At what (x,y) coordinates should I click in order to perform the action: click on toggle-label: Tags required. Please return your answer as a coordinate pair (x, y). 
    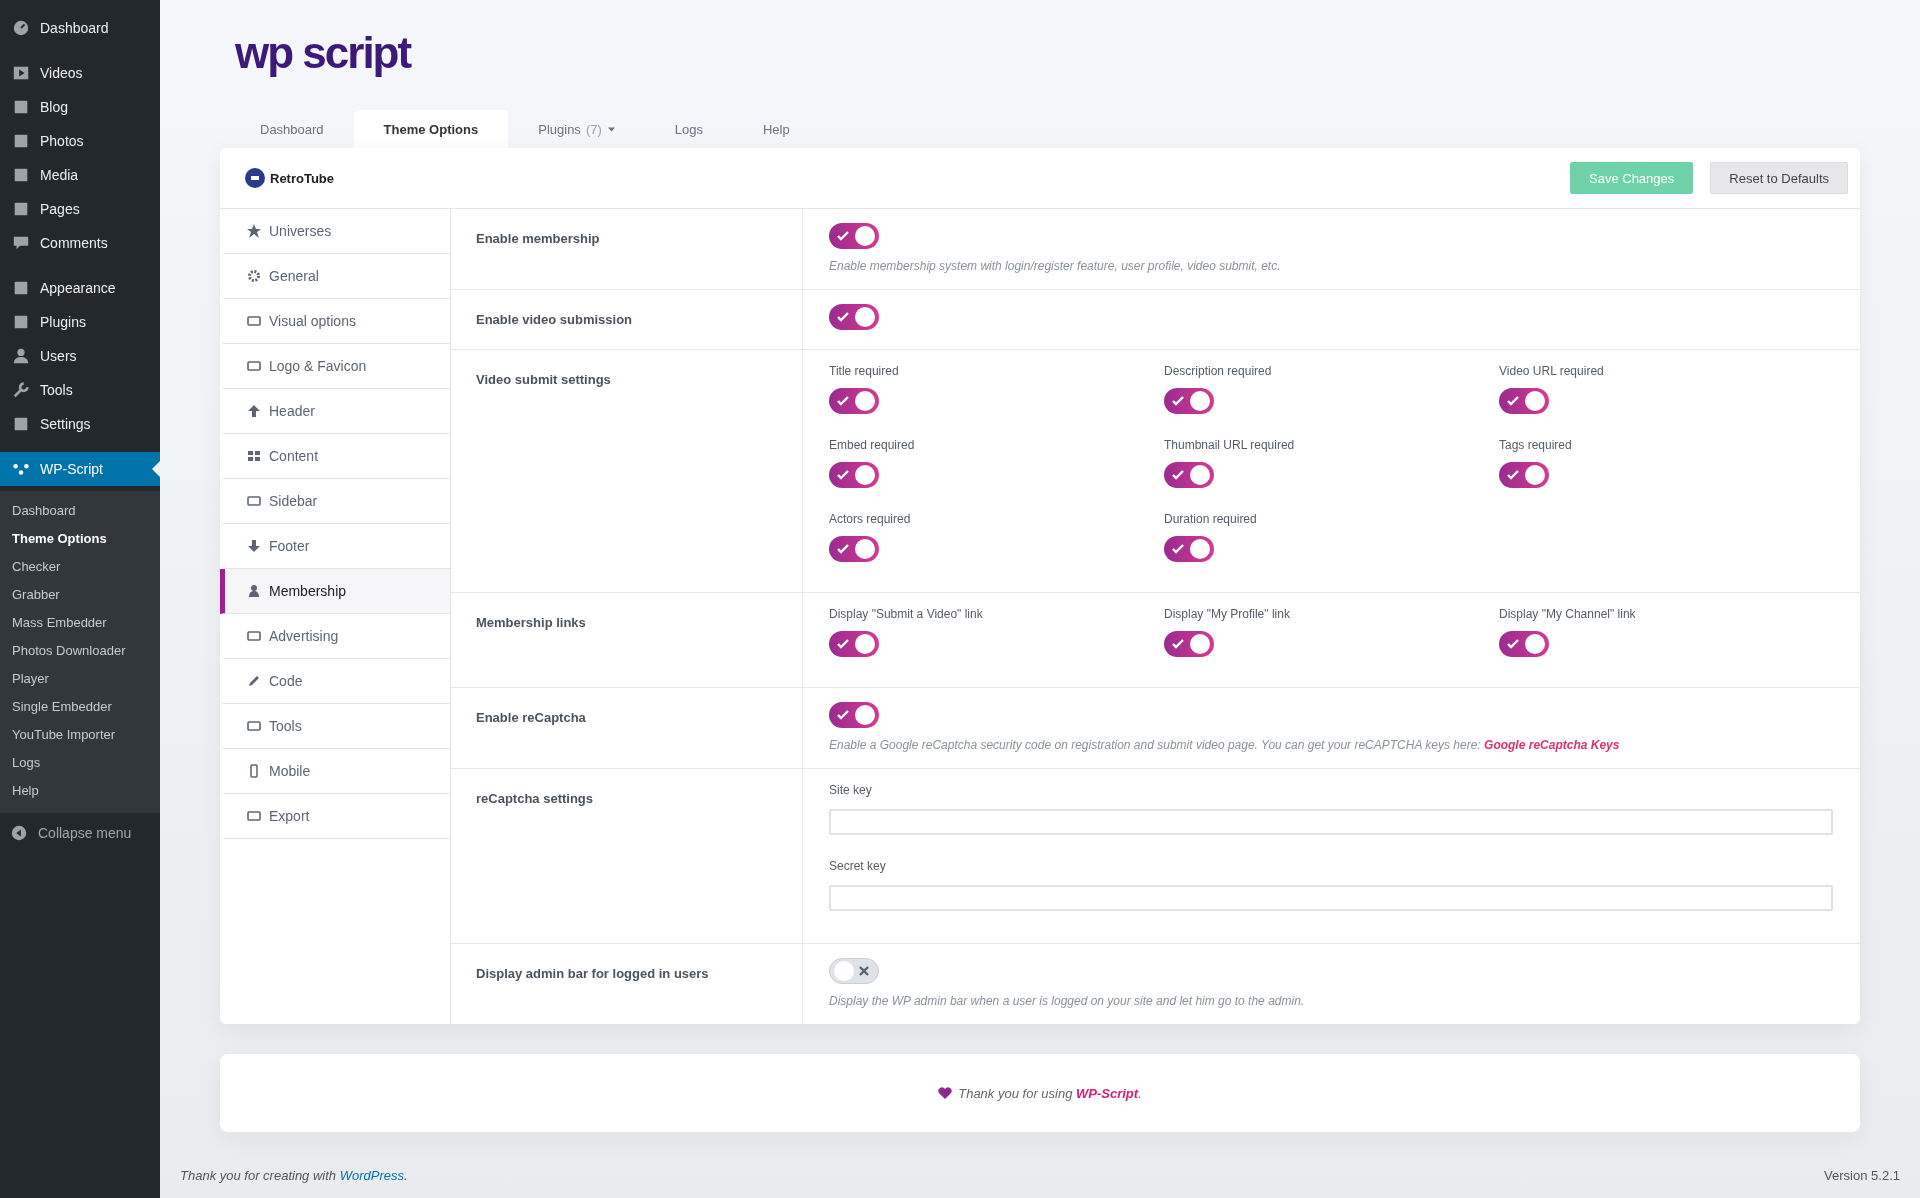
    Looking at the image, I should click on (1535, 445).